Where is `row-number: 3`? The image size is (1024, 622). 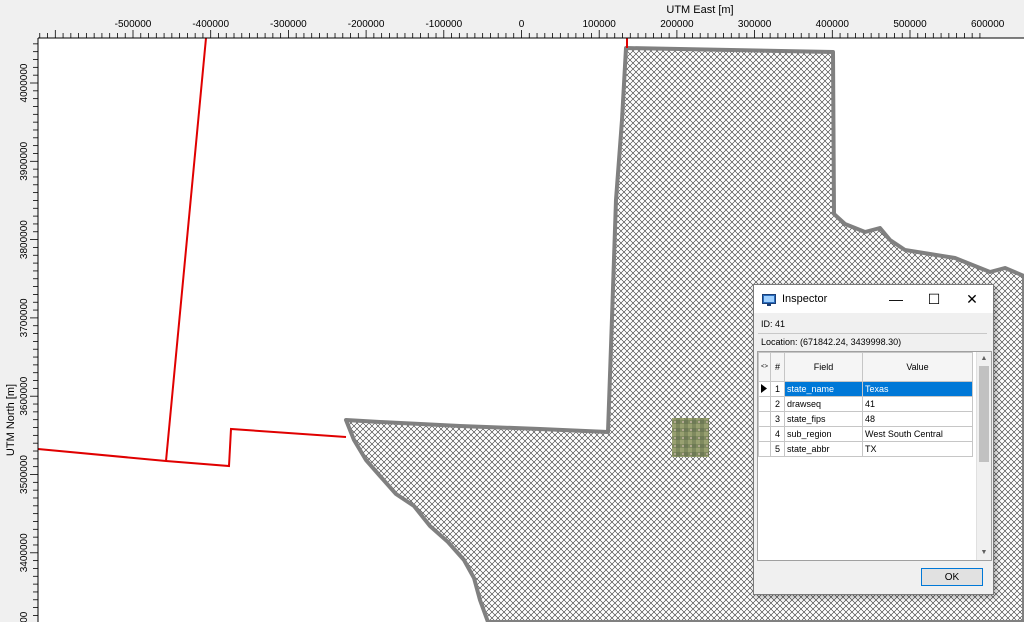
row-number: 3 is located at coordinates (778, 419).